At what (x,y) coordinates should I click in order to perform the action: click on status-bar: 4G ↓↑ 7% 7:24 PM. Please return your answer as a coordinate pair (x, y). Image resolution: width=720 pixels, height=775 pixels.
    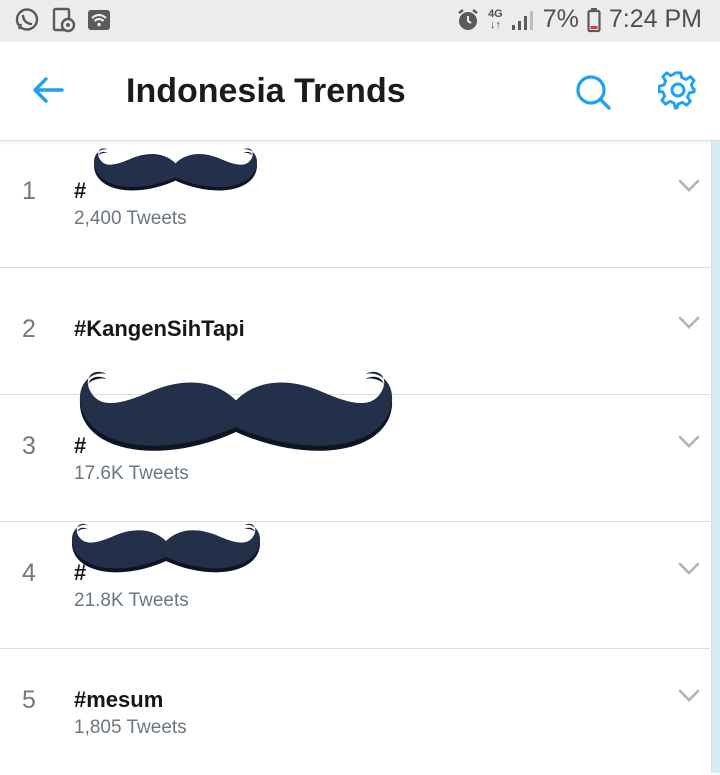
    Looking at the image, I should click on (360, 21).